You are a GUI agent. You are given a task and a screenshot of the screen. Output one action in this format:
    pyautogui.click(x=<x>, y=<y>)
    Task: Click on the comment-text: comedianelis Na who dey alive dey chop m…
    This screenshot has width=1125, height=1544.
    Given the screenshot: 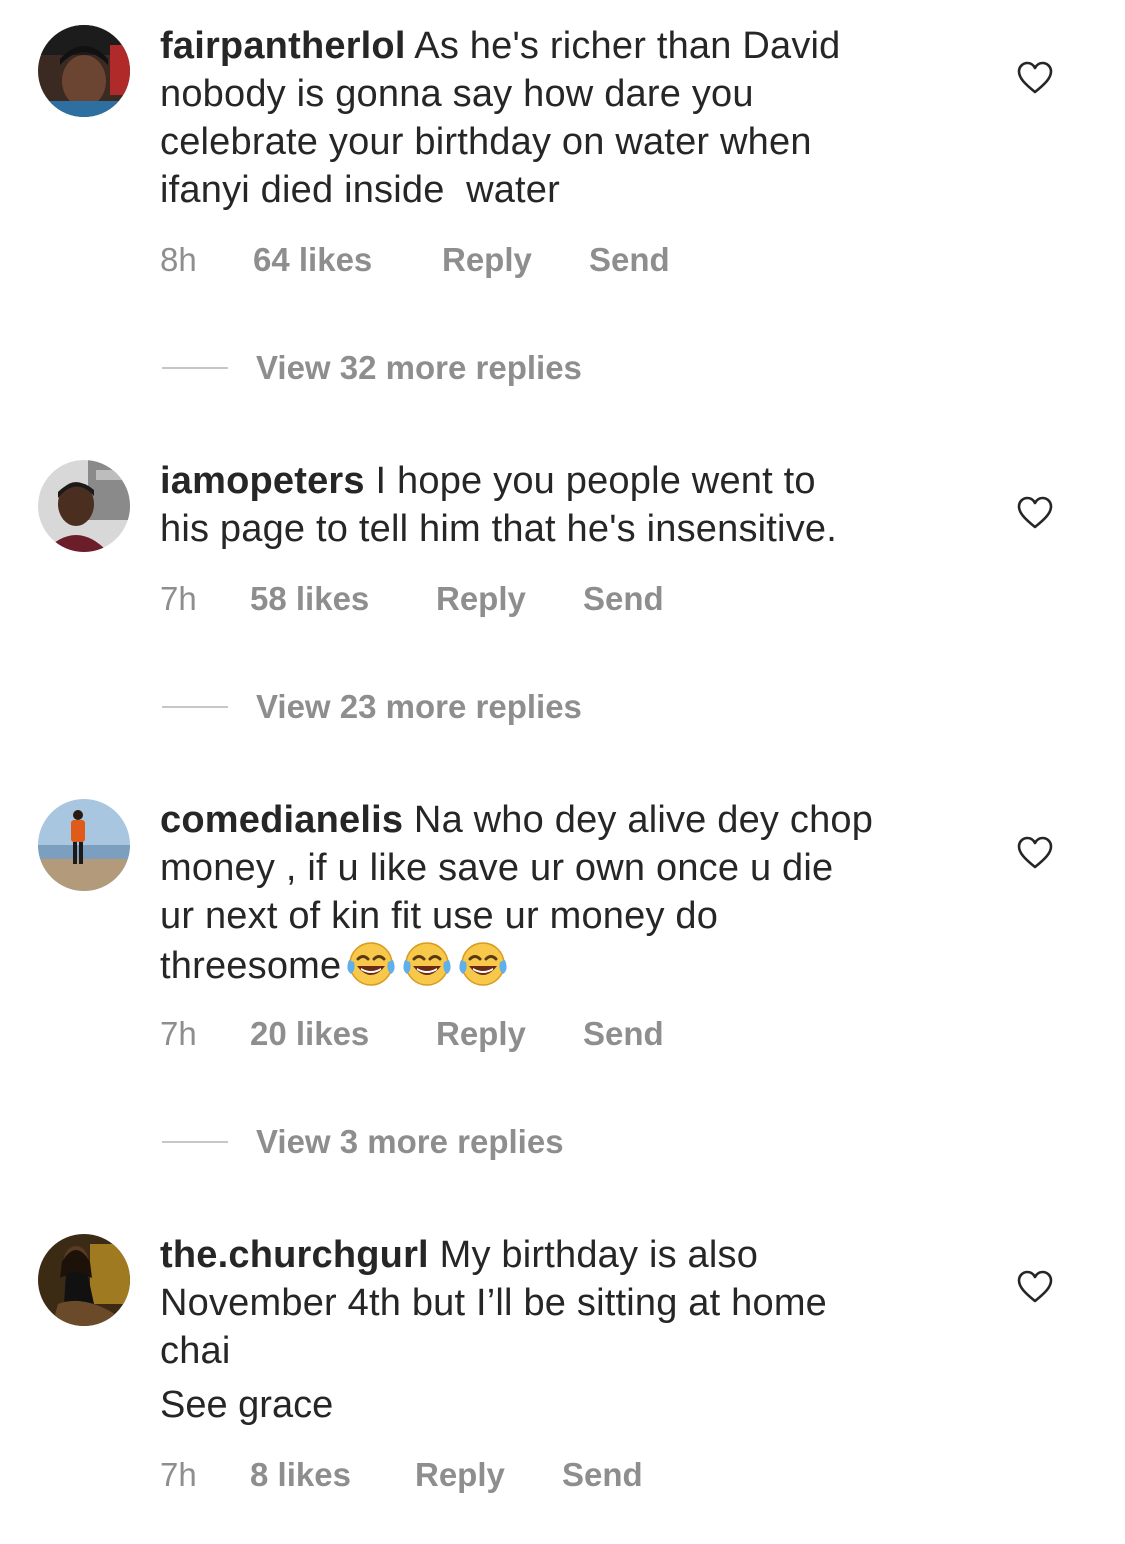 What is the action you would take?
    pyautogui.click(x=570, y=893)
    